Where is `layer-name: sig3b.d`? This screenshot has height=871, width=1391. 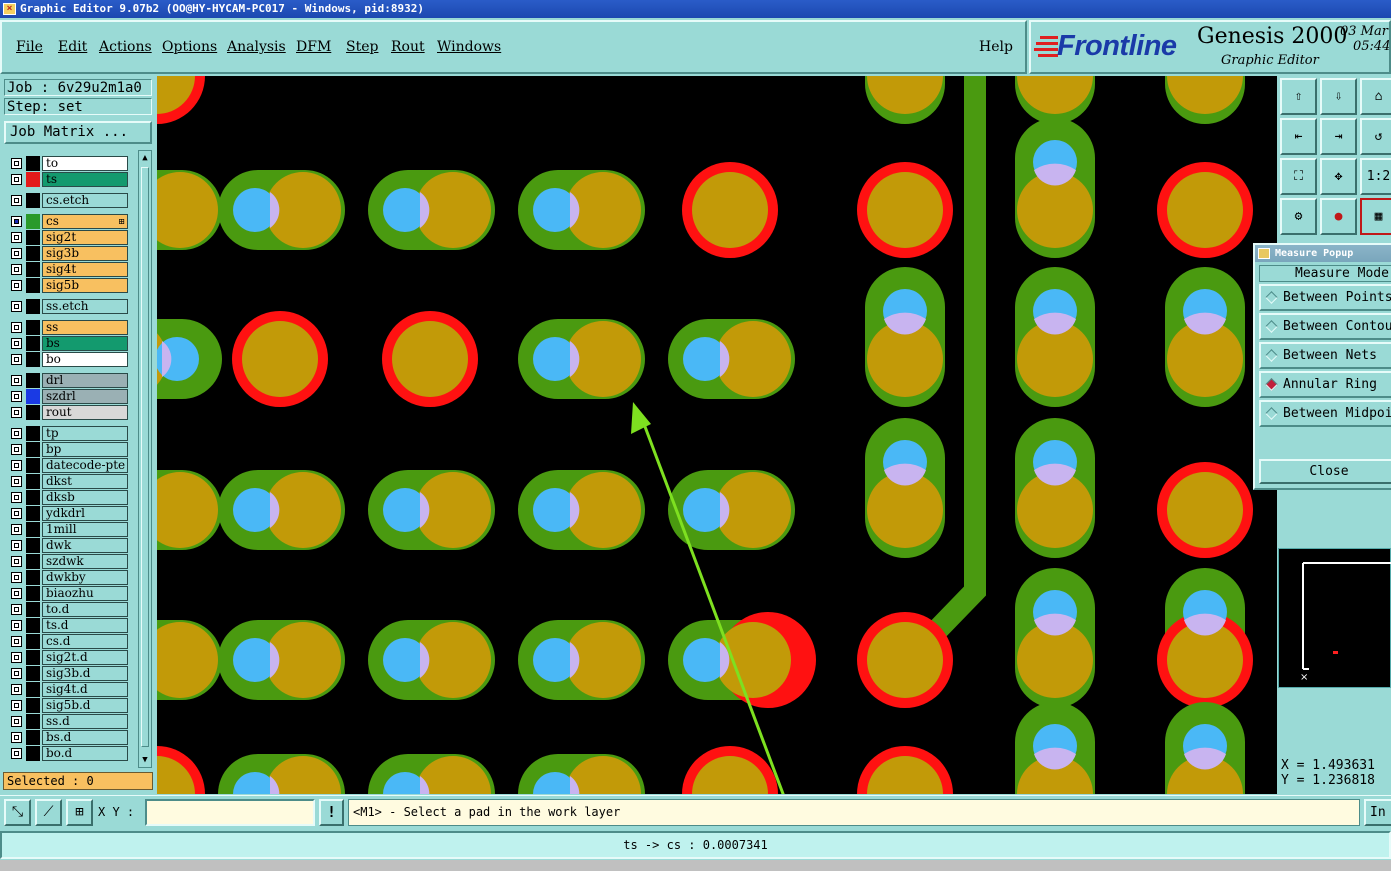 layer-name: sig3b.d is located at coordinates (85, 673).